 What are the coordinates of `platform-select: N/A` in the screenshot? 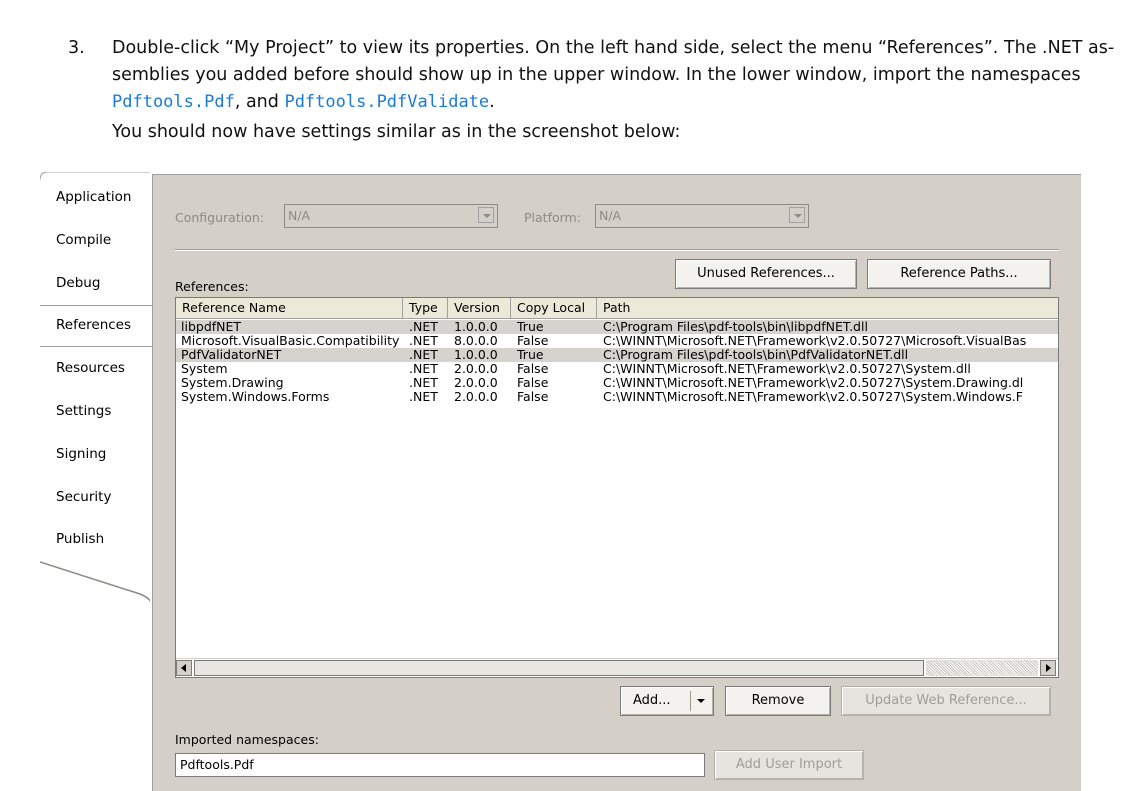 It's located at (702, 216).